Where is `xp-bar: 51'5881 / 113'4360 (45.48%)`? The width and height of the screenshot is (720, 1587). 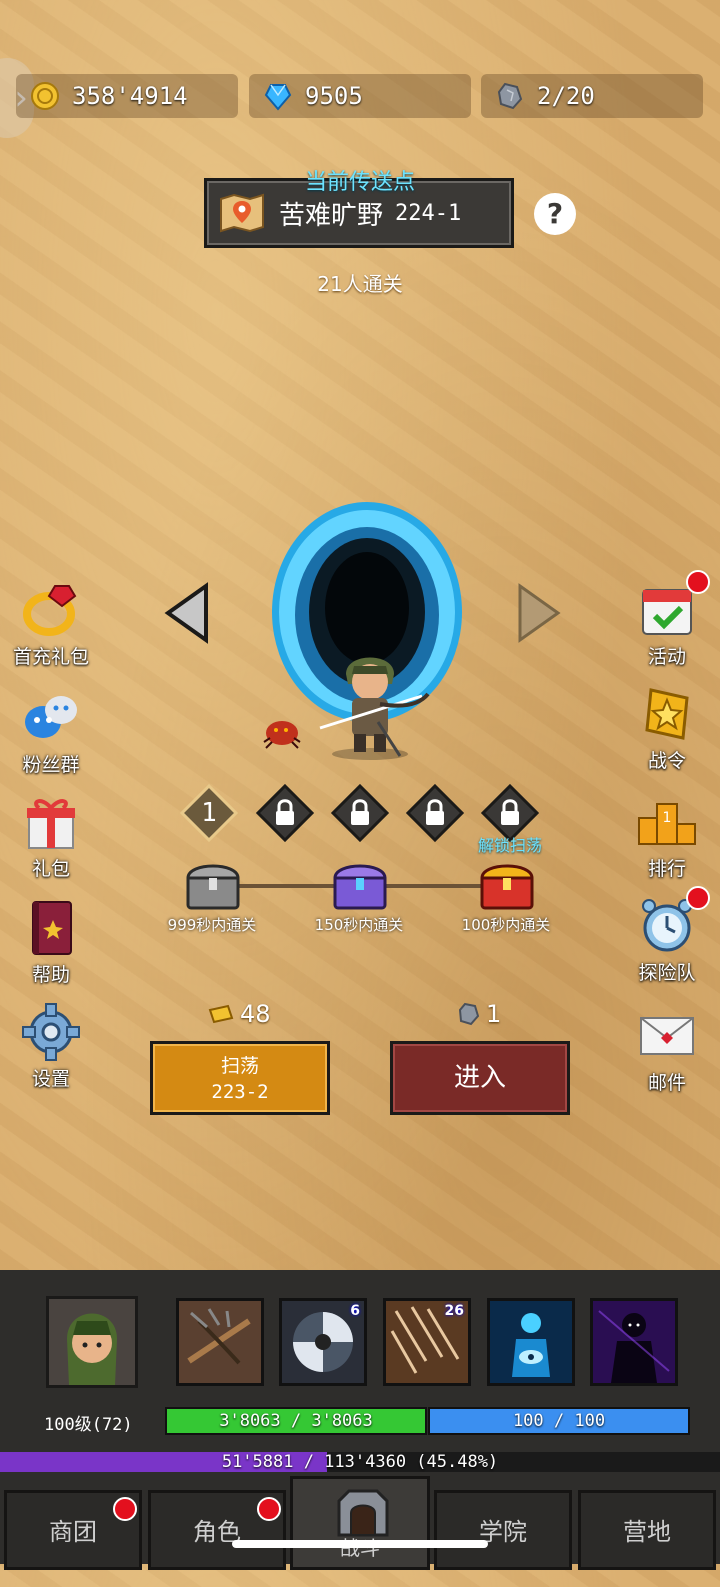 xp-bar: 51'5881 / 113'4360 (45.48%) is located at coordinates (360, 1462).